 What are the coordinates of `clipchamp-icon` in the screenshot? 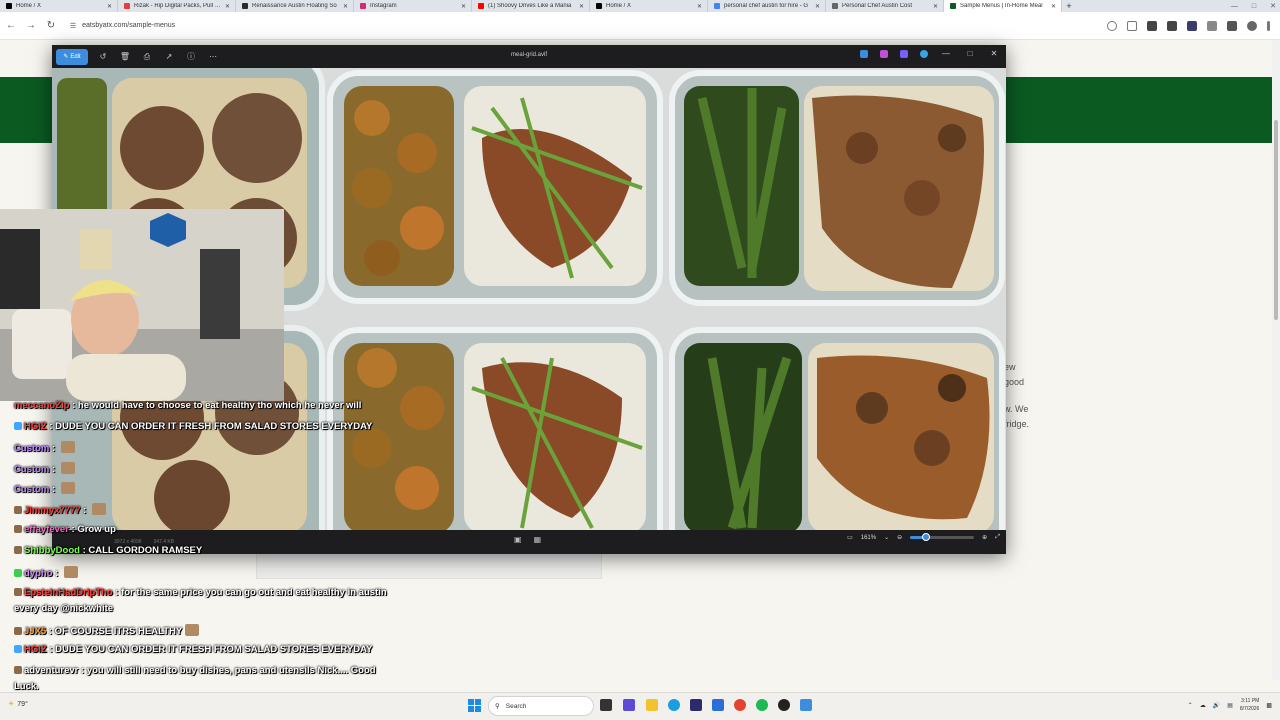 It's located at (904, 53).